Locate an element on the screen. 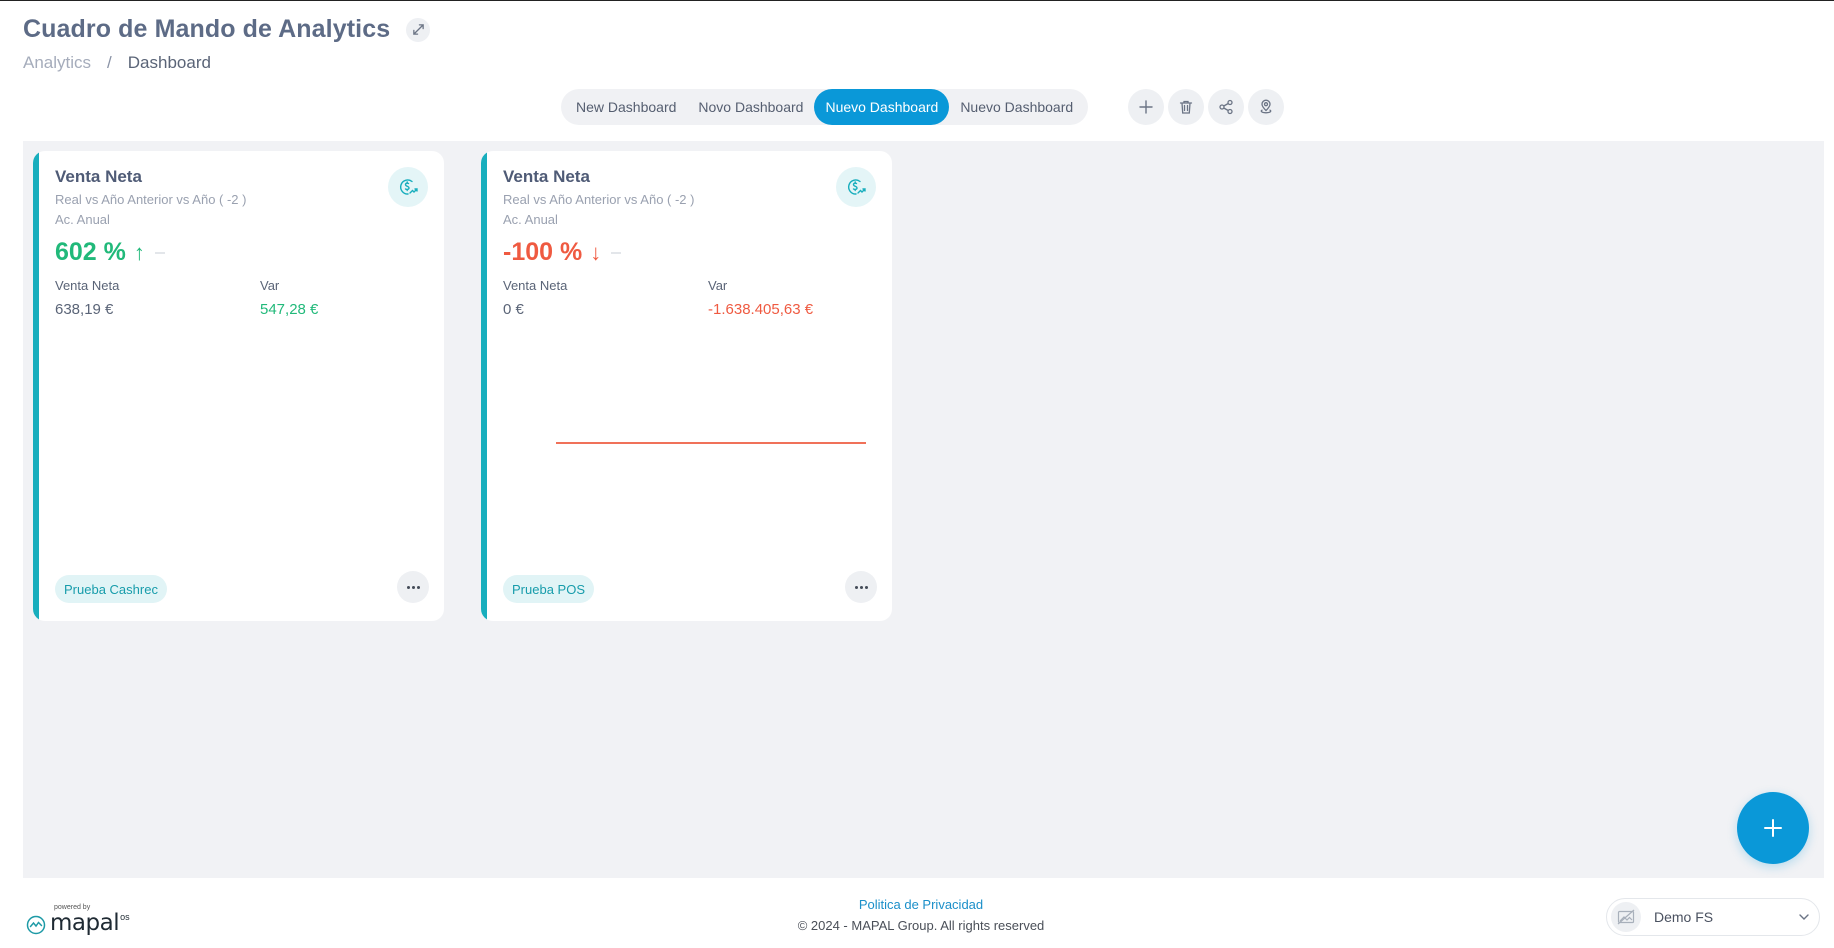 Image resolution: width=1834 pixels, height=948 pixels. share-dashboard-button is located at coordinates (1226, 107).